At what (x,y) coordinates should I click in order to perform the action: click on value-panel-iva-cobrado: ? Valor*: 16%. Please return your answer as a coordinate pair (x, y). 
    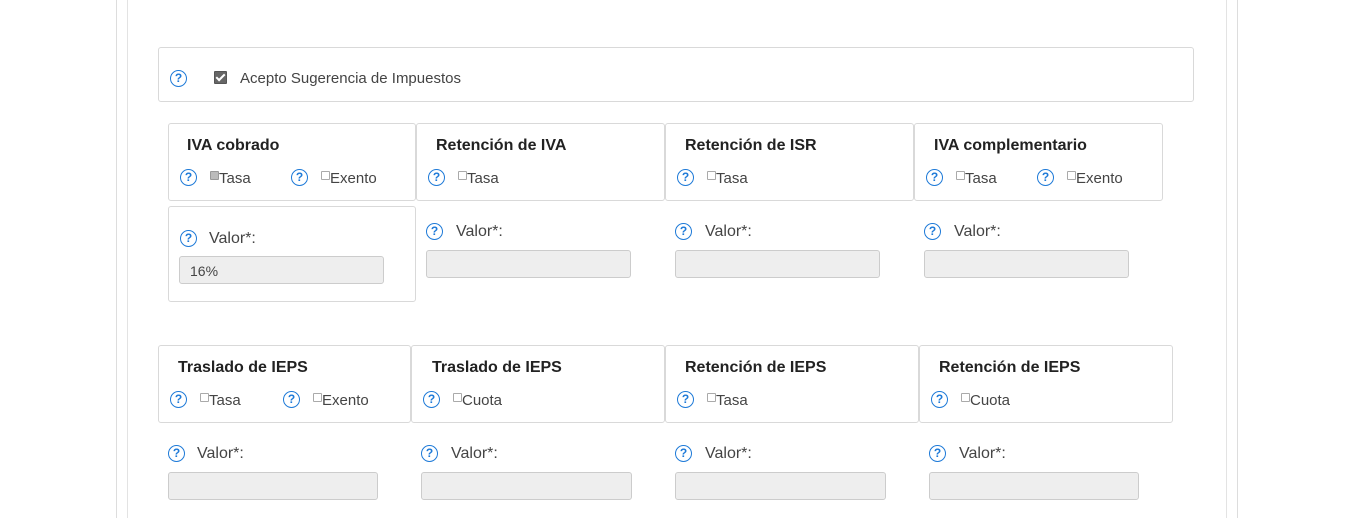
    Looking at the image, I should click on (292, 254).